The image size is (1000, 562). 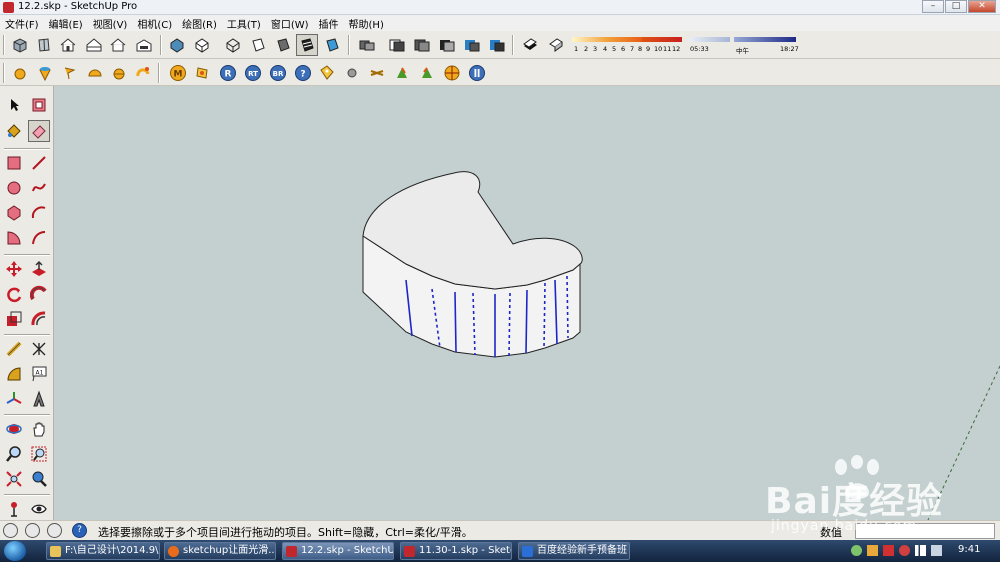 I want to click on iso-view-icon, so click(x=20, y=45).